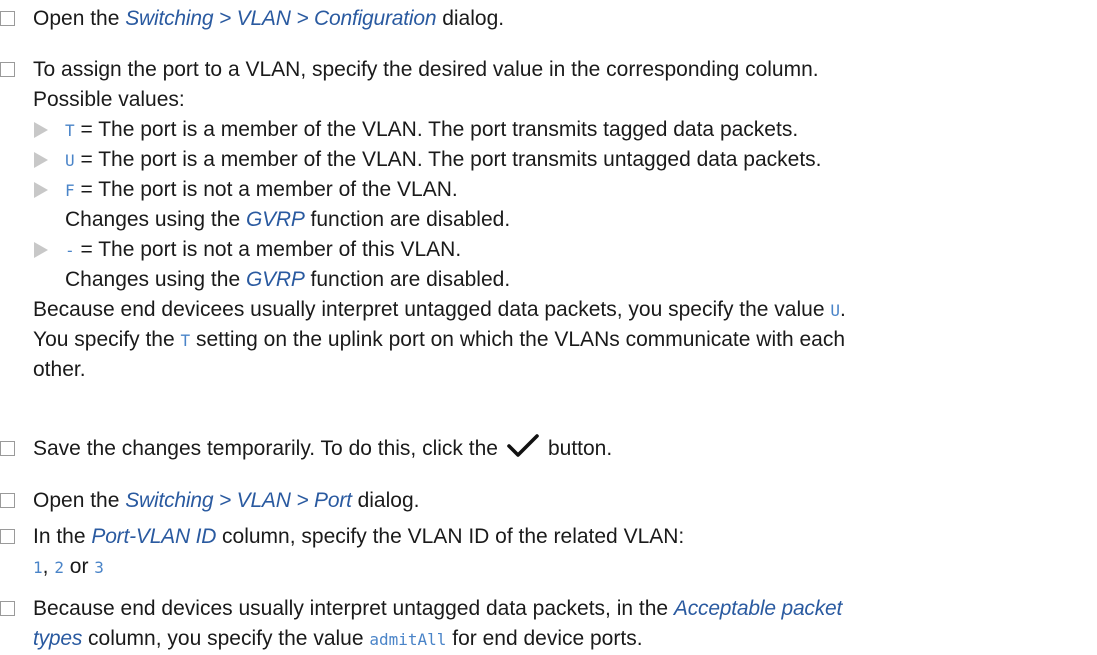 This screenshot has width=1097, height=655. I want to click on column-name-acceptable-packet-types: types, so click(58, 638).